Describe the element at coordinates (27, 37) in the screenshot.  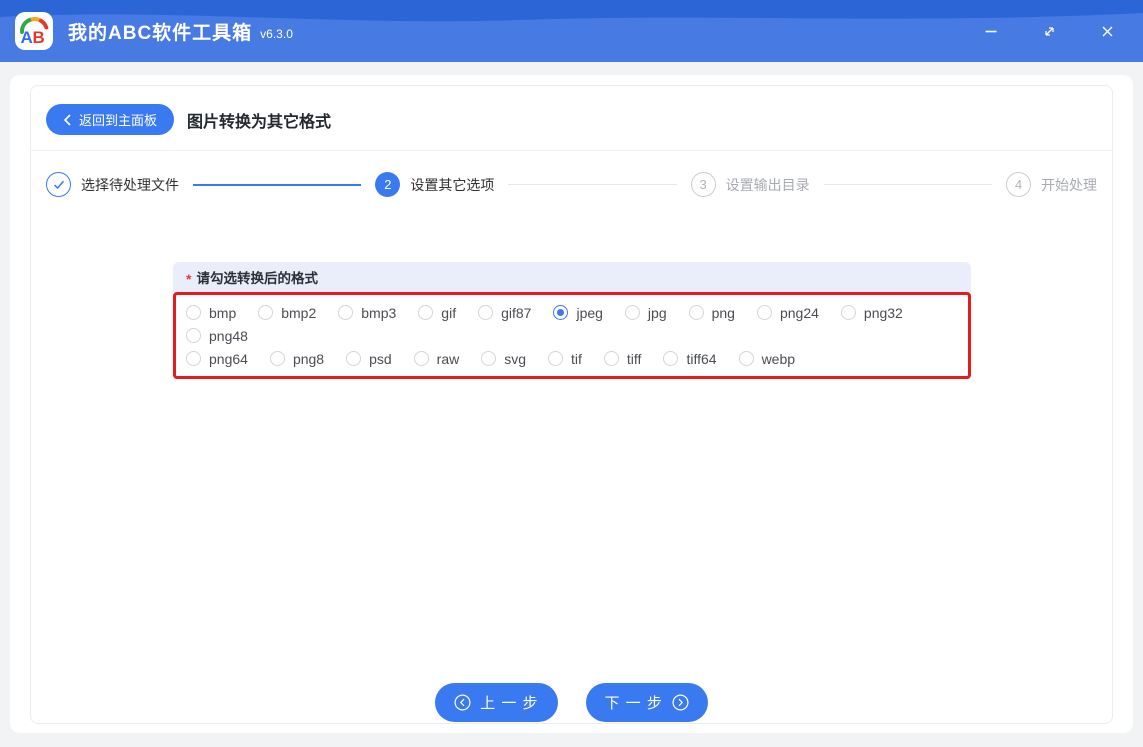
I see `svg-text: A` at that location.